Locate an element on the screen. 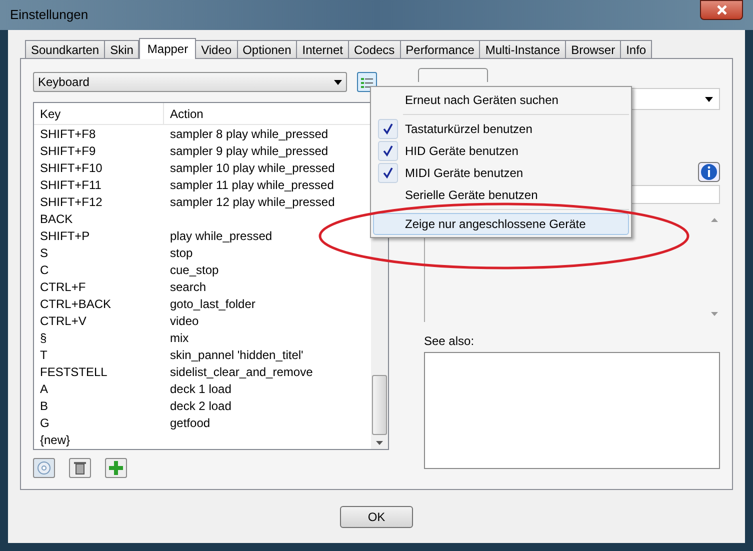  table-cell-text: deck 2 load is located at coordinates (200, 406).